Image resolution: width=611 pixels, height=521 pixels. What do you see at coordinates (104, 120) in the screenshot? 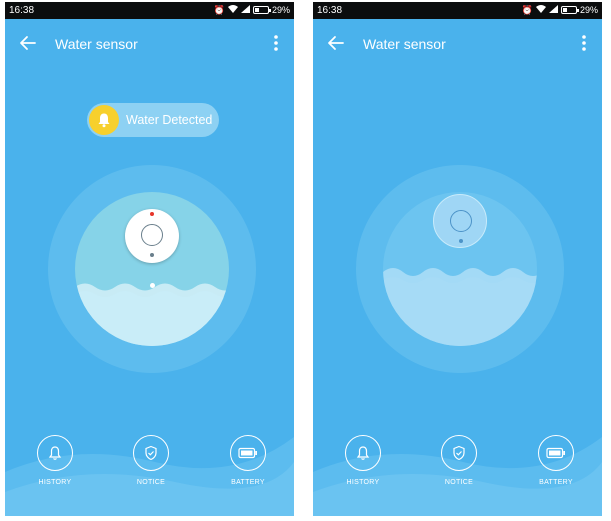
I see `alert-bell-icon` at bounding box center [104, 120].